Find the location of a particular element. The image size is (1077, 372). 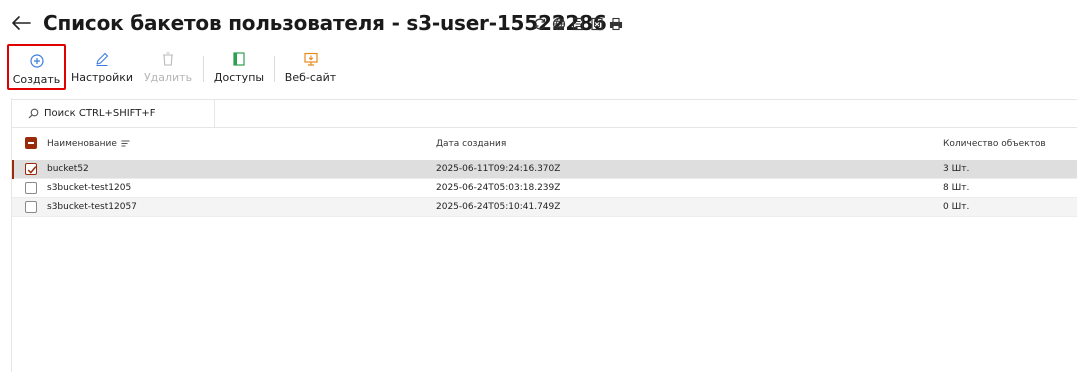

refresh-icon is located at coordinates (540, 23).